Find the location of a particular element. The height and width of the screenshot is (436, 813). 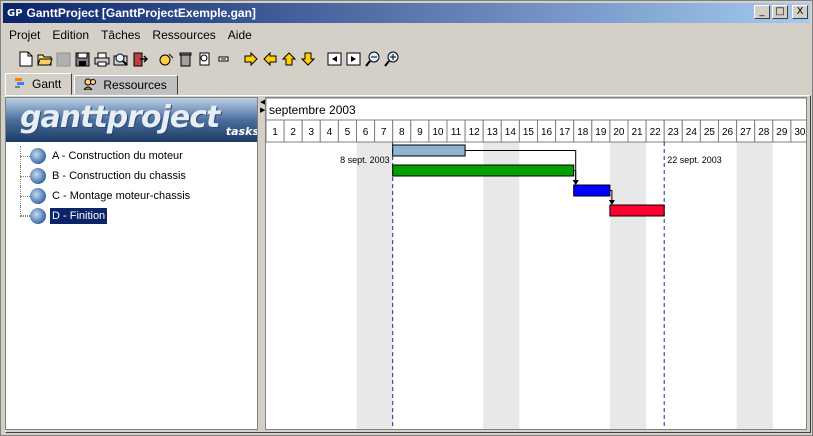

menu-ressources: Ressources is located at coordinates (183, 35).